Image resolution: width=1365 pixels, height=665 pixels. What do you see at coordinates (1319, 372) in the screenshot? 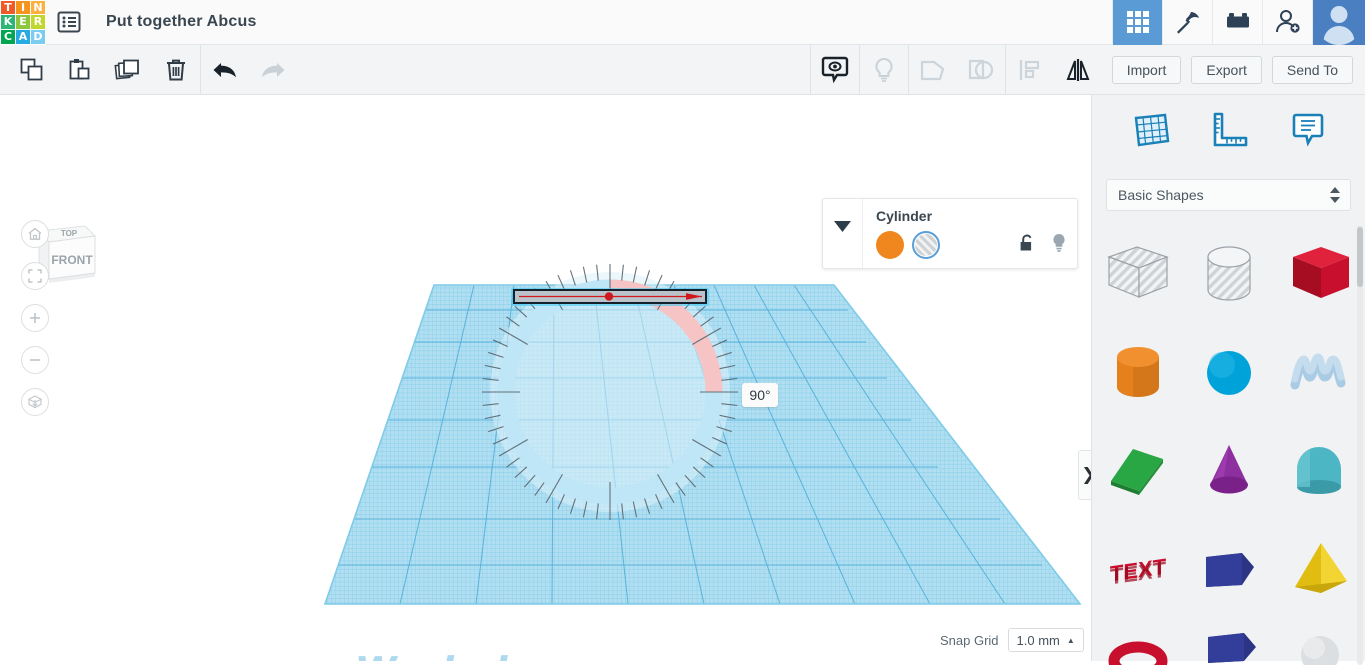
I see `scribble-shape` at bounding box center [1319, 372].